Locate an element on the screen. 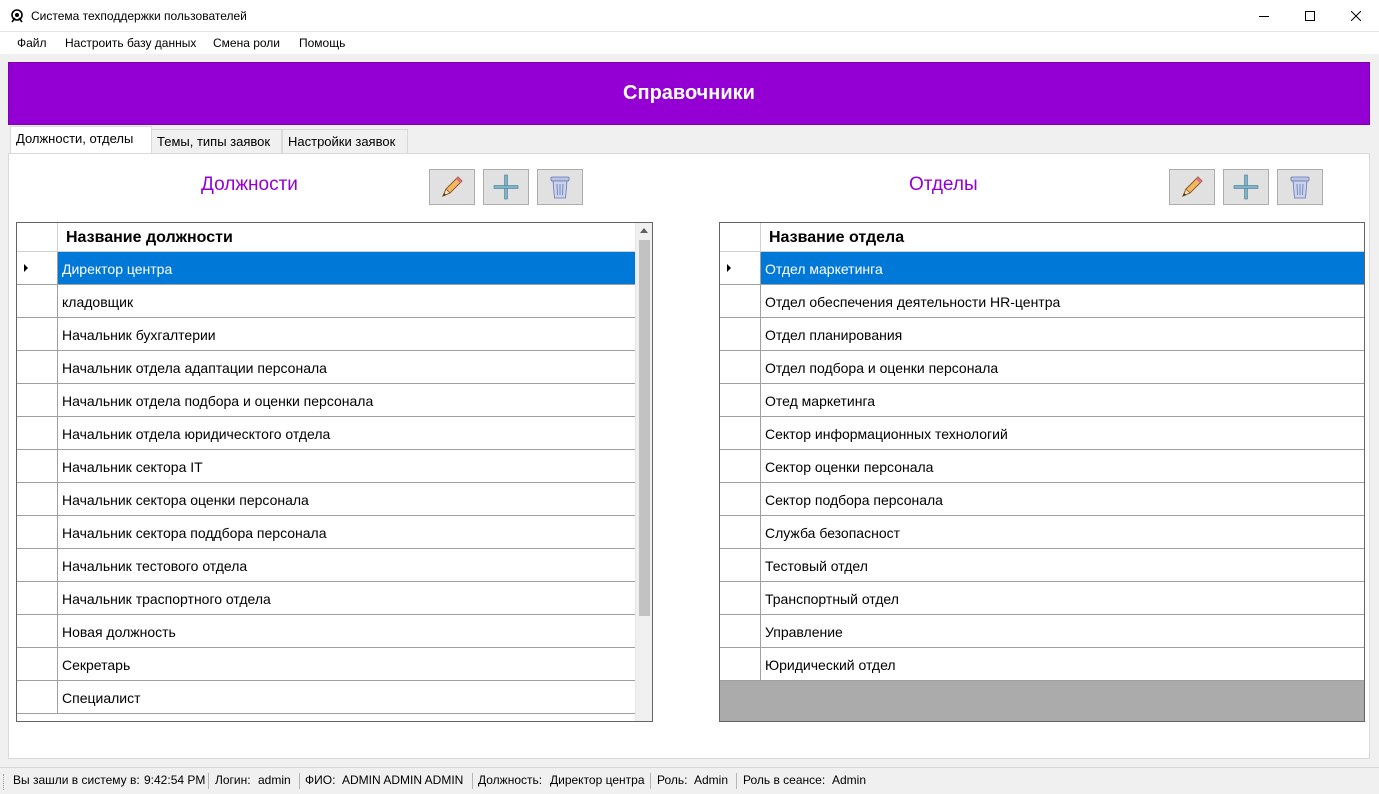 Image resolution: width=1379 pixels, height=794 pixels. table-row: Сектор оценки персонала is located at coordinates (1042, 466).